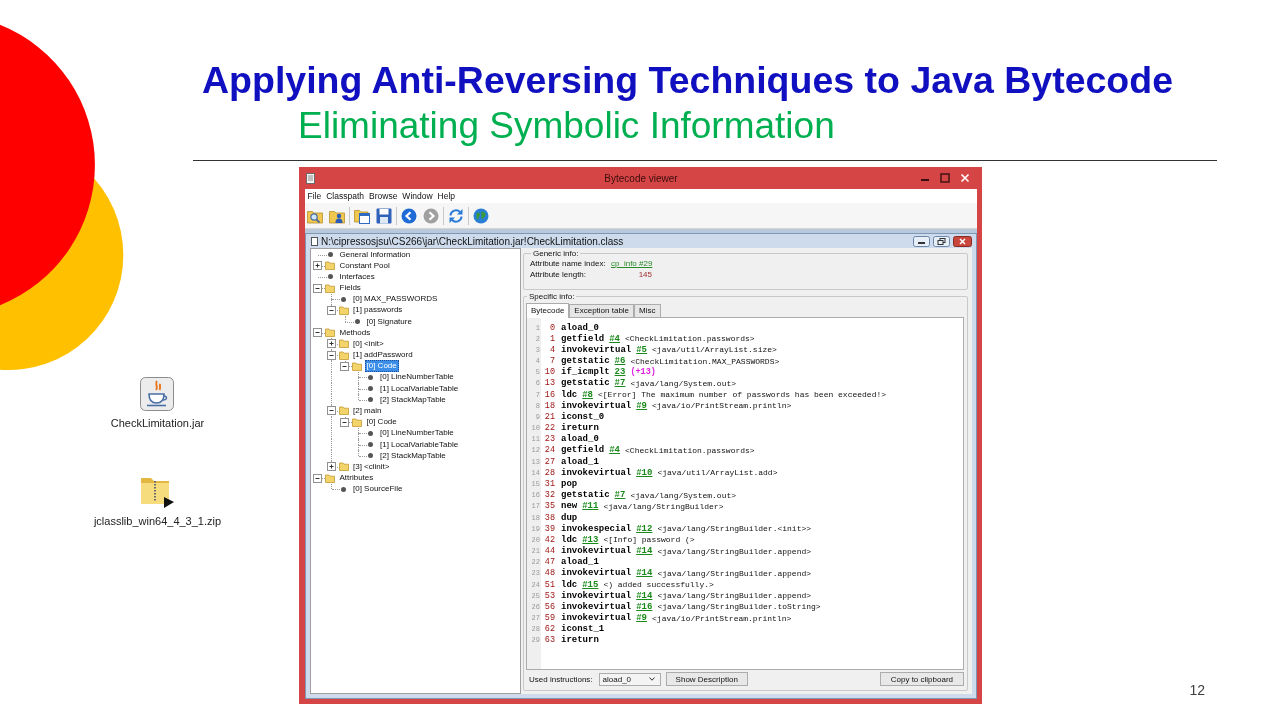 This screenshot has height=720, width=1280. I want to click on tree-item: [0] <init>, so click(368, 343).